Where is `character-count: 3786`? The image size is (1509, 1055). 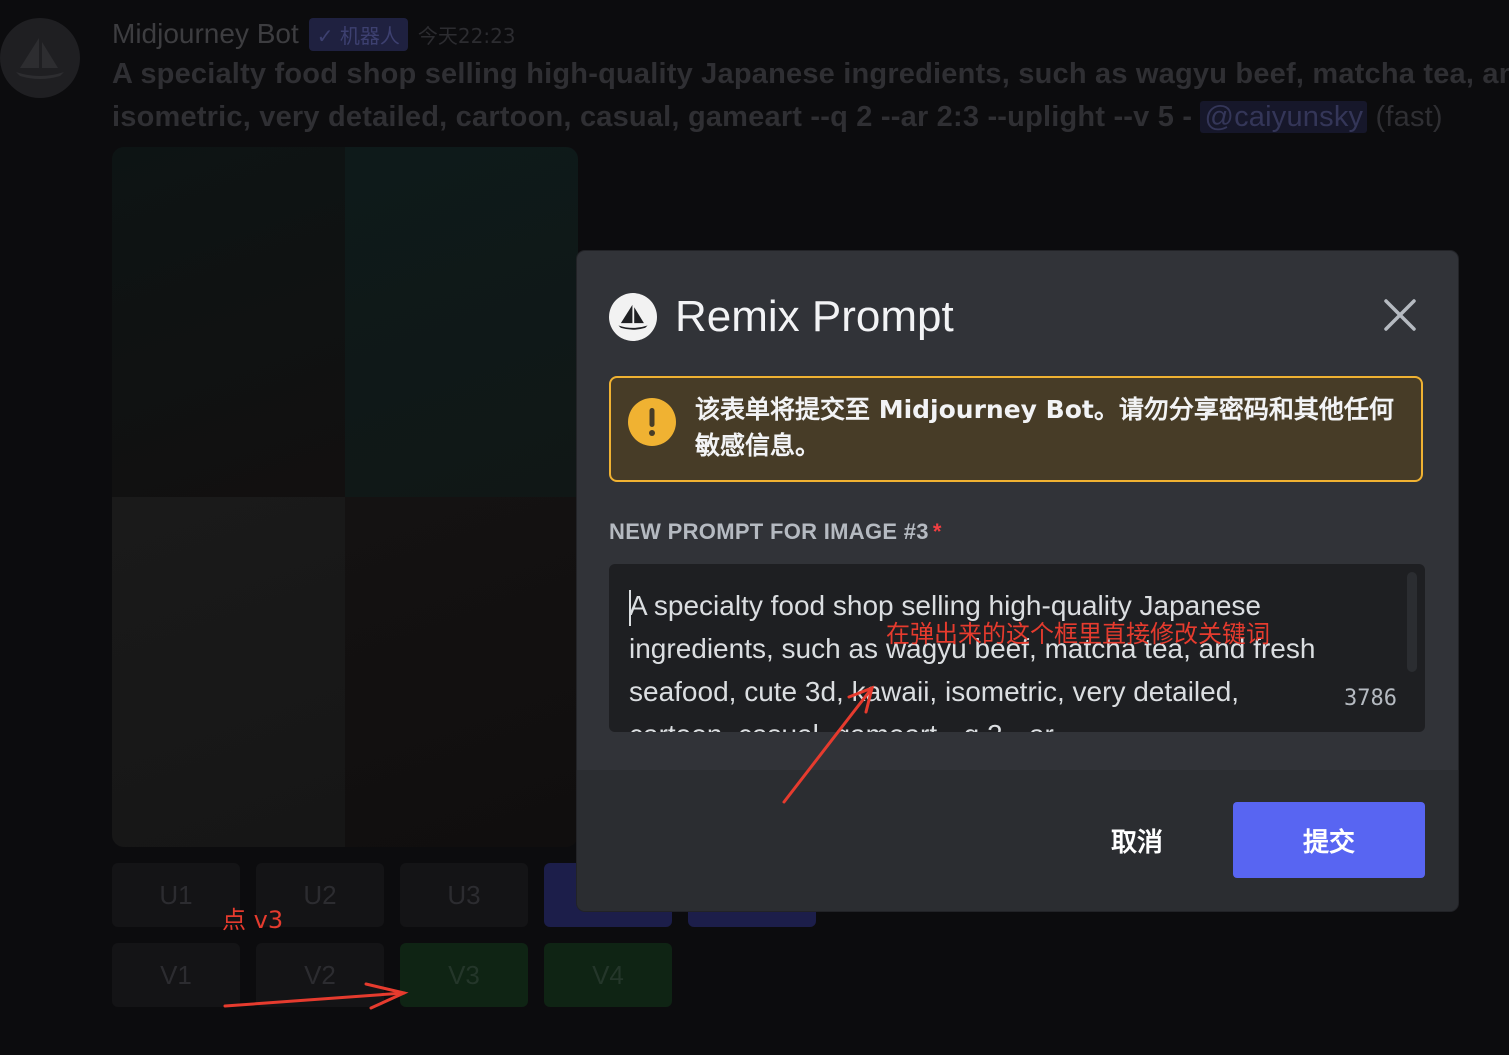 character-count: 3786 is located at coordinates (1370, 698).